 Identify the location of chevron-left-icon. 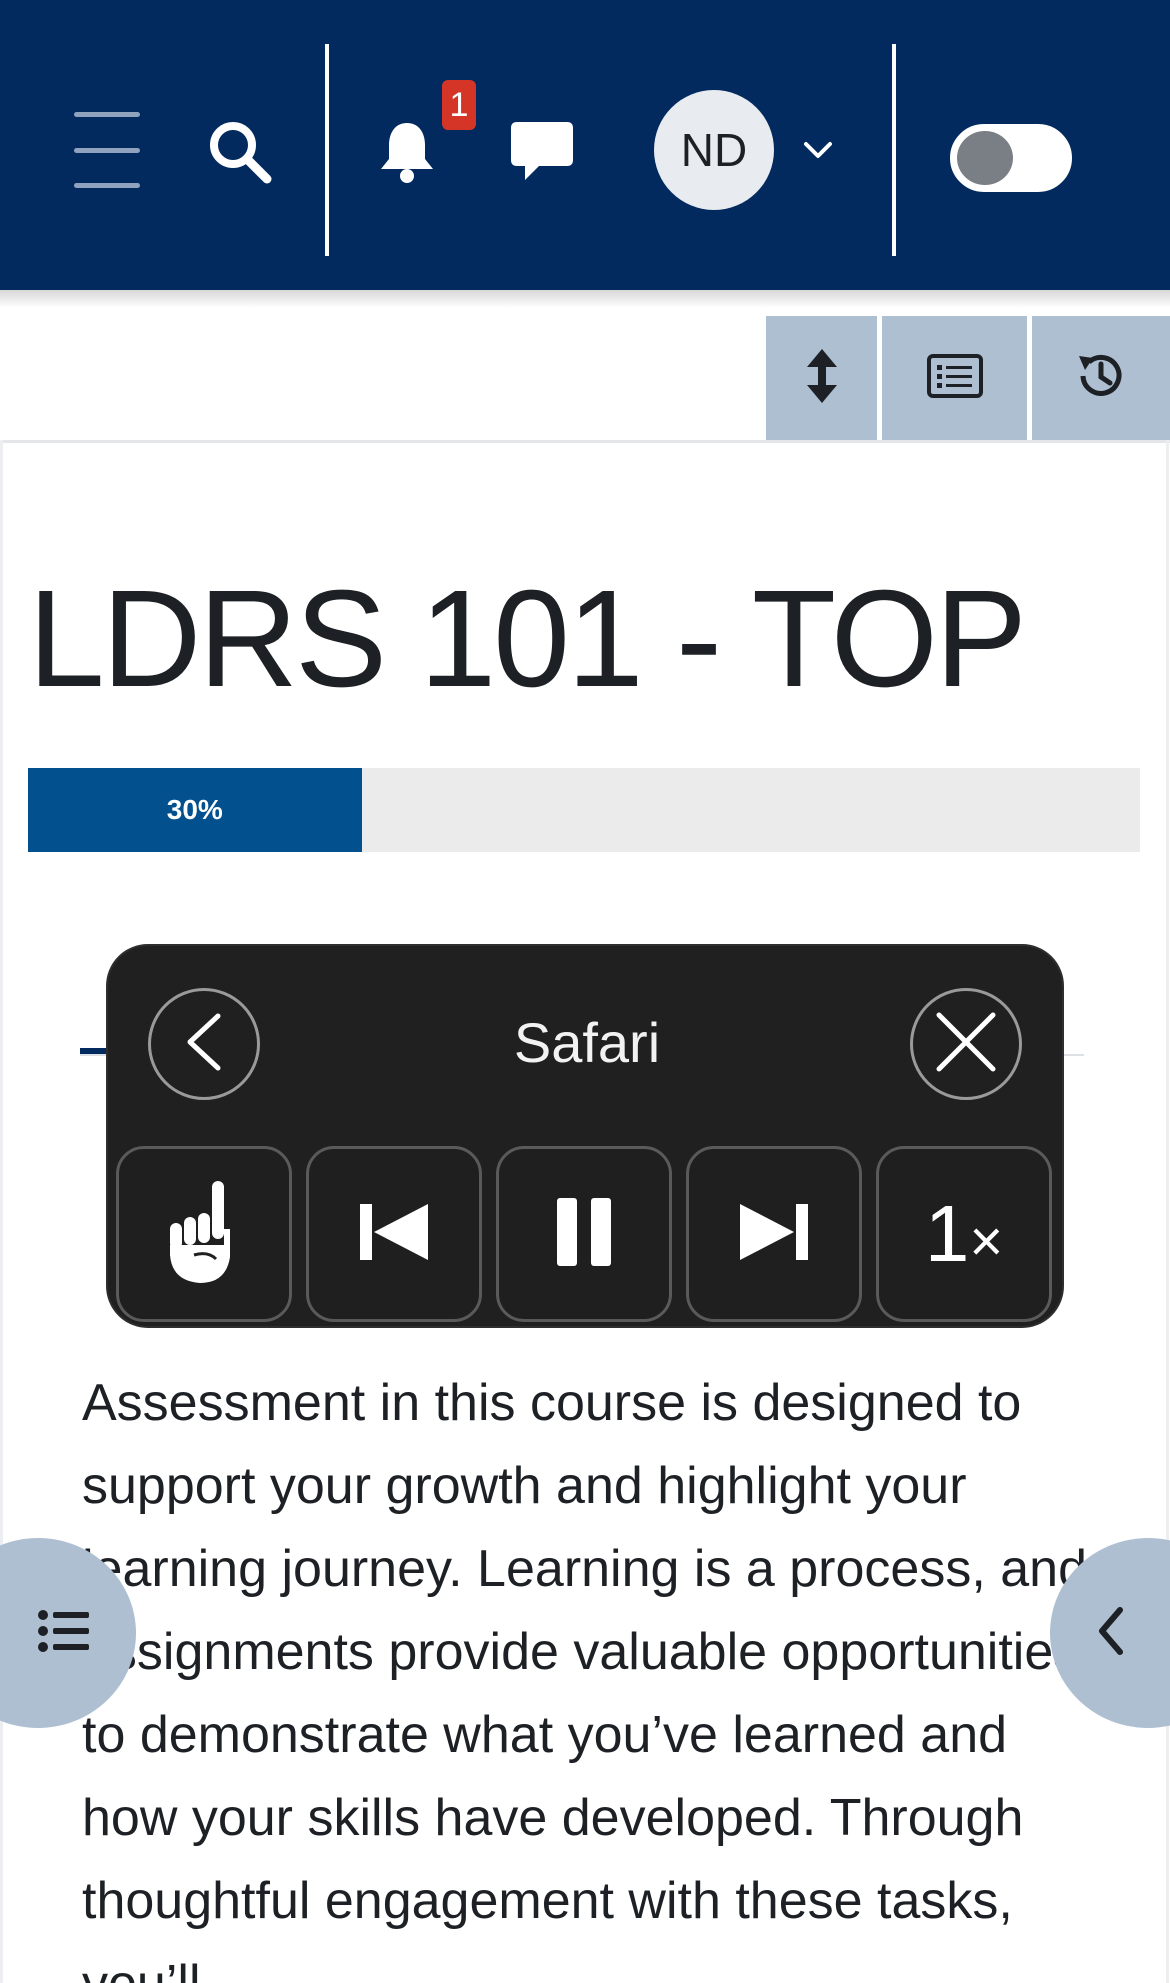
(1111, 1633).